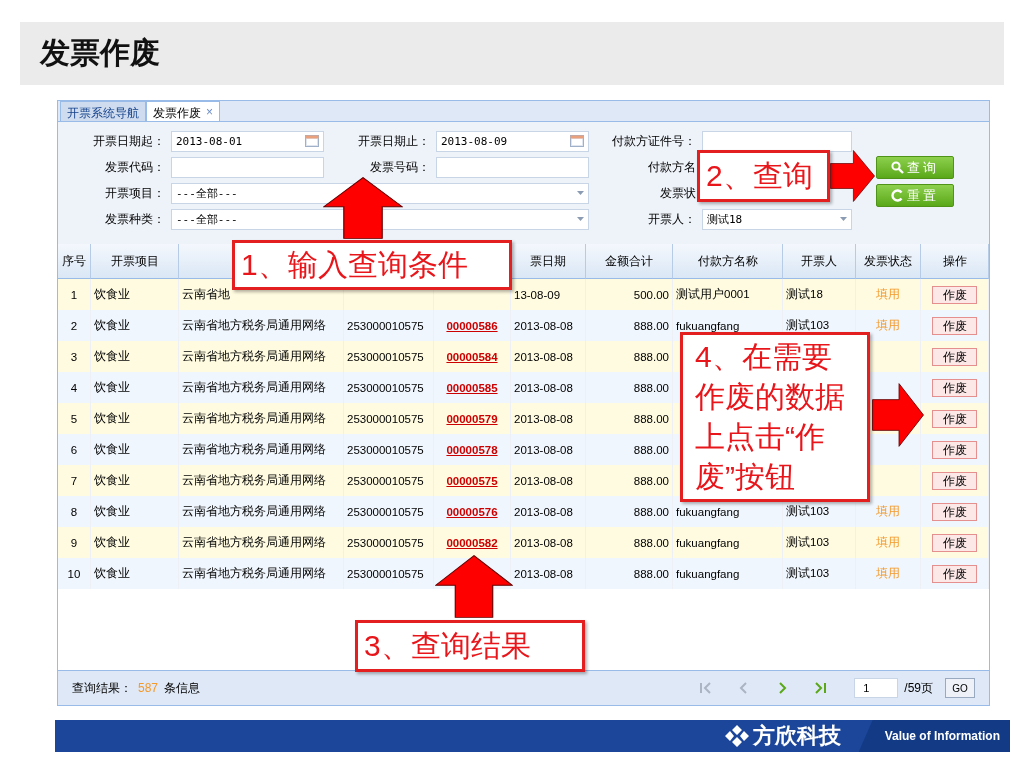 The width and height of the screenshot is (1024, 768). I want to click on close-icon: ×, so click(209, 113).